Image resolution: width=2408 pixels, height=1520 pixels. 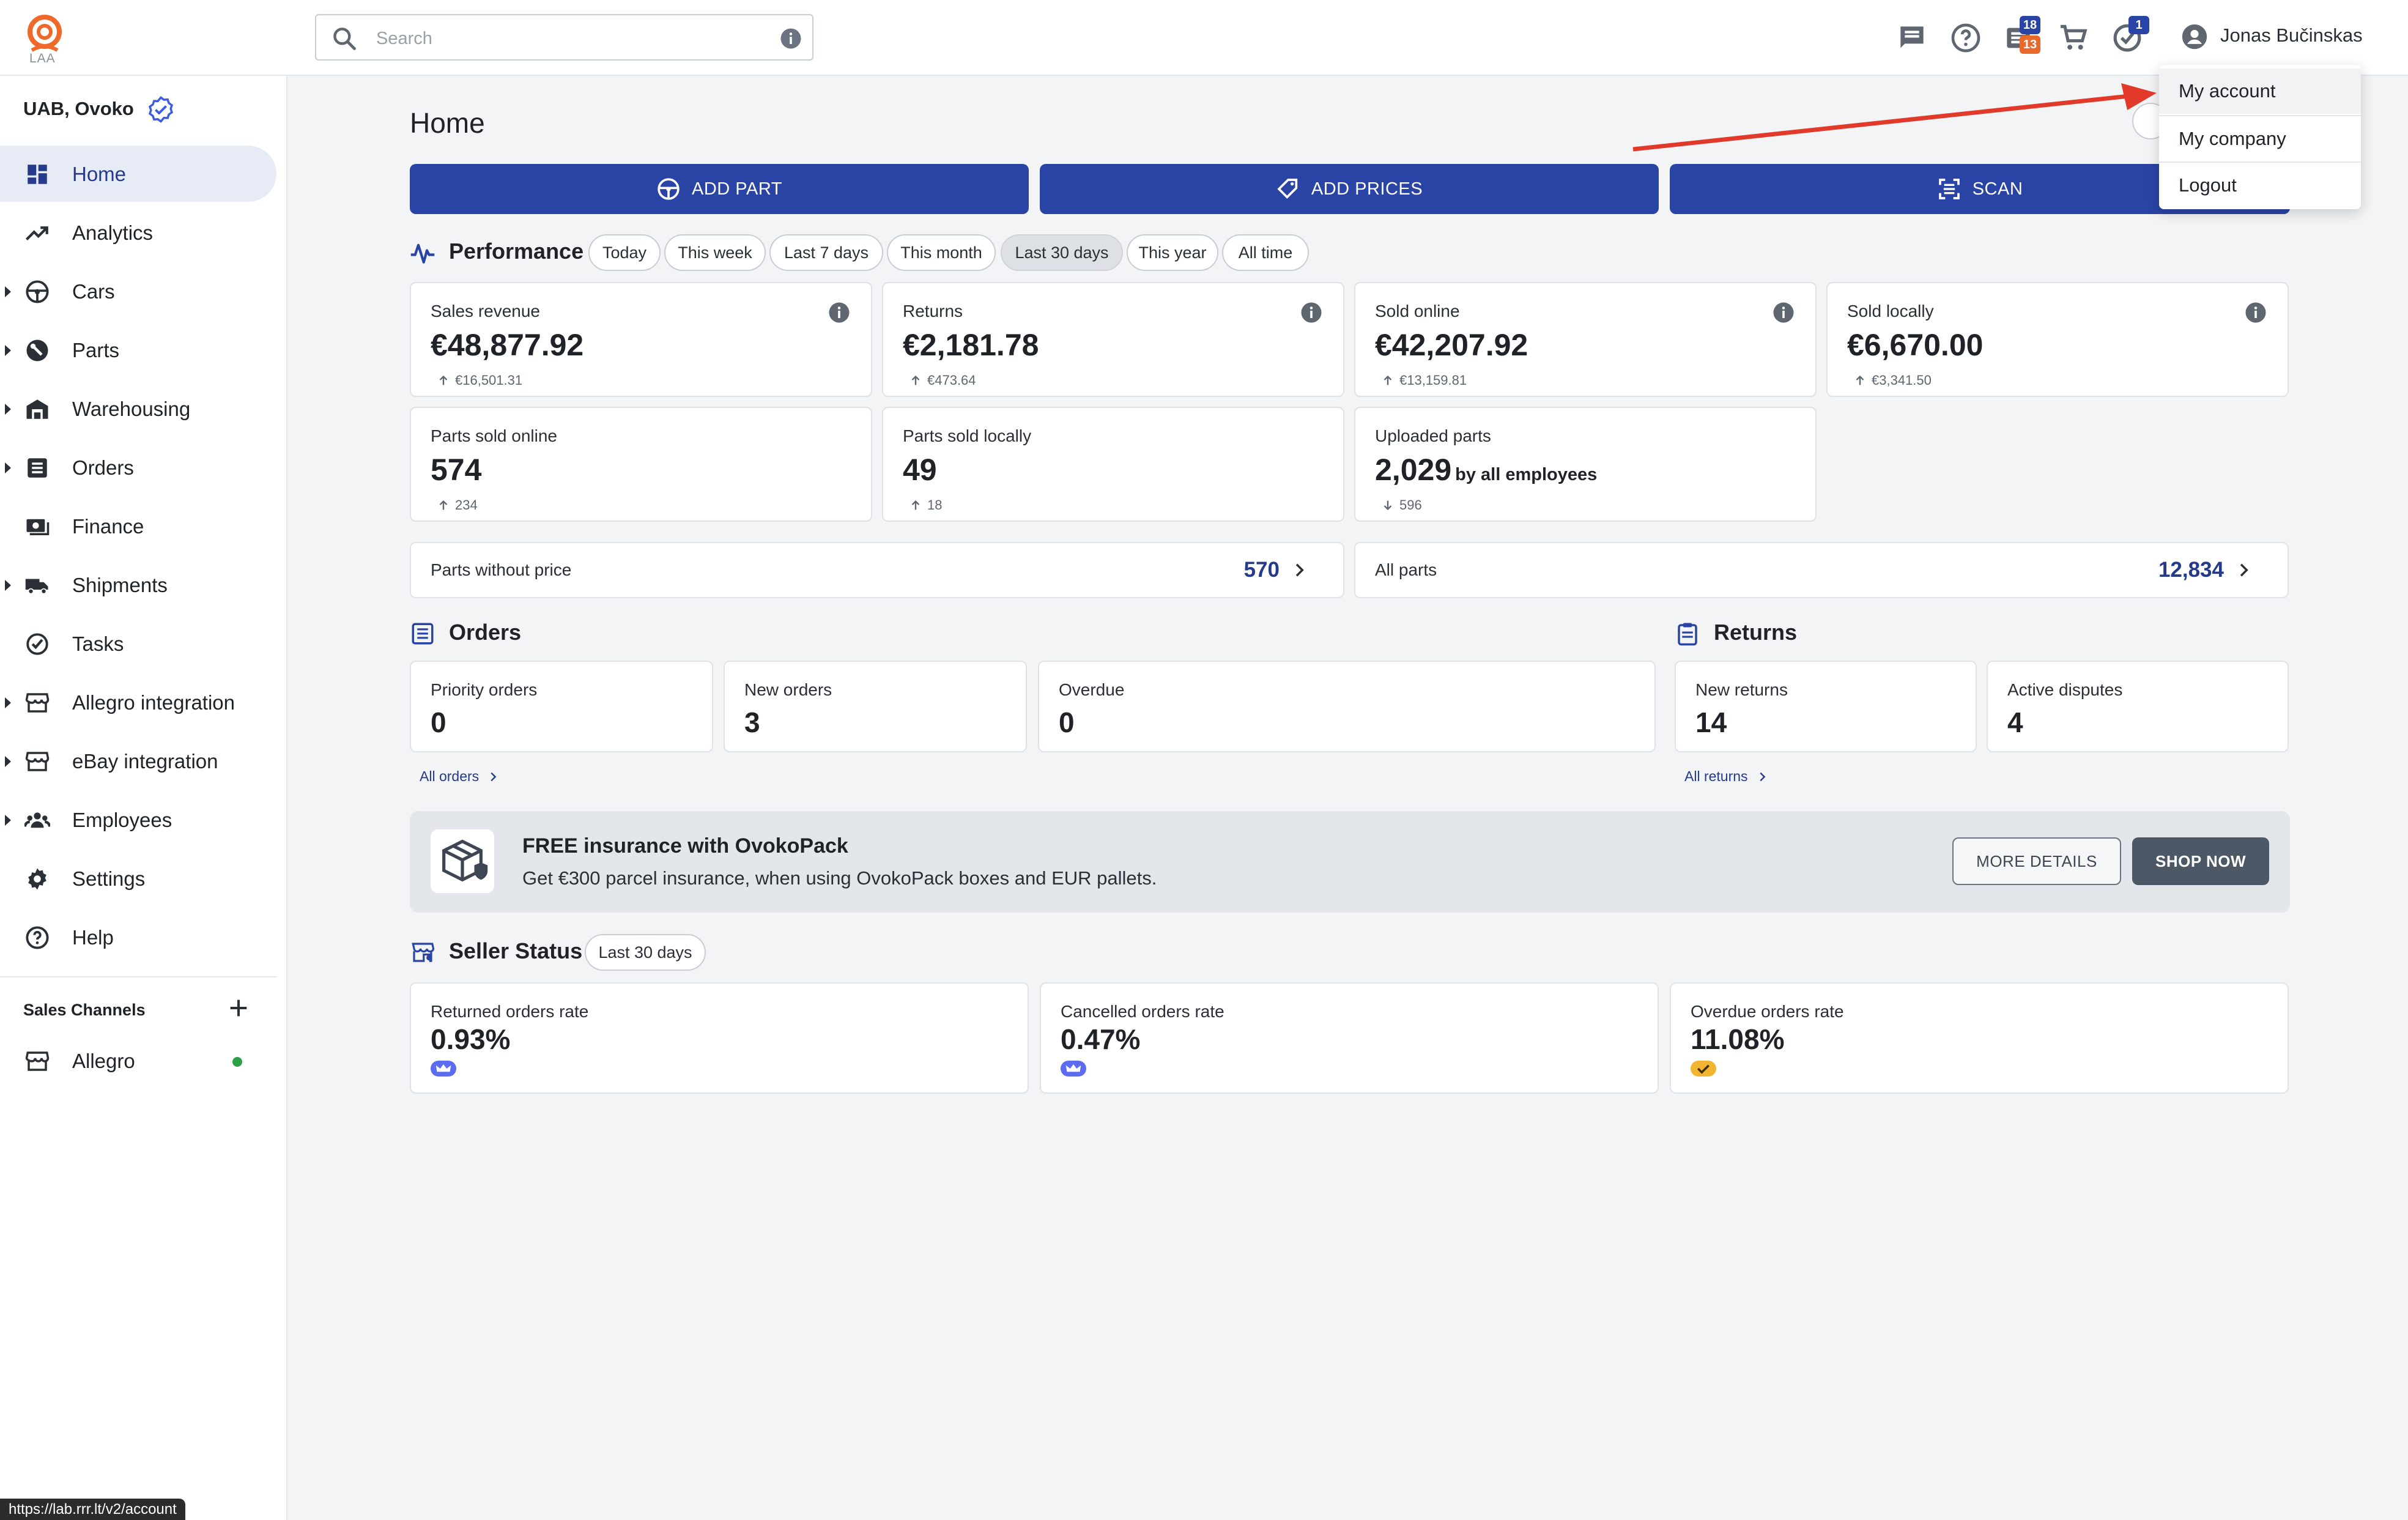 I want to click on help-icon, so click(x=1966, y=38).